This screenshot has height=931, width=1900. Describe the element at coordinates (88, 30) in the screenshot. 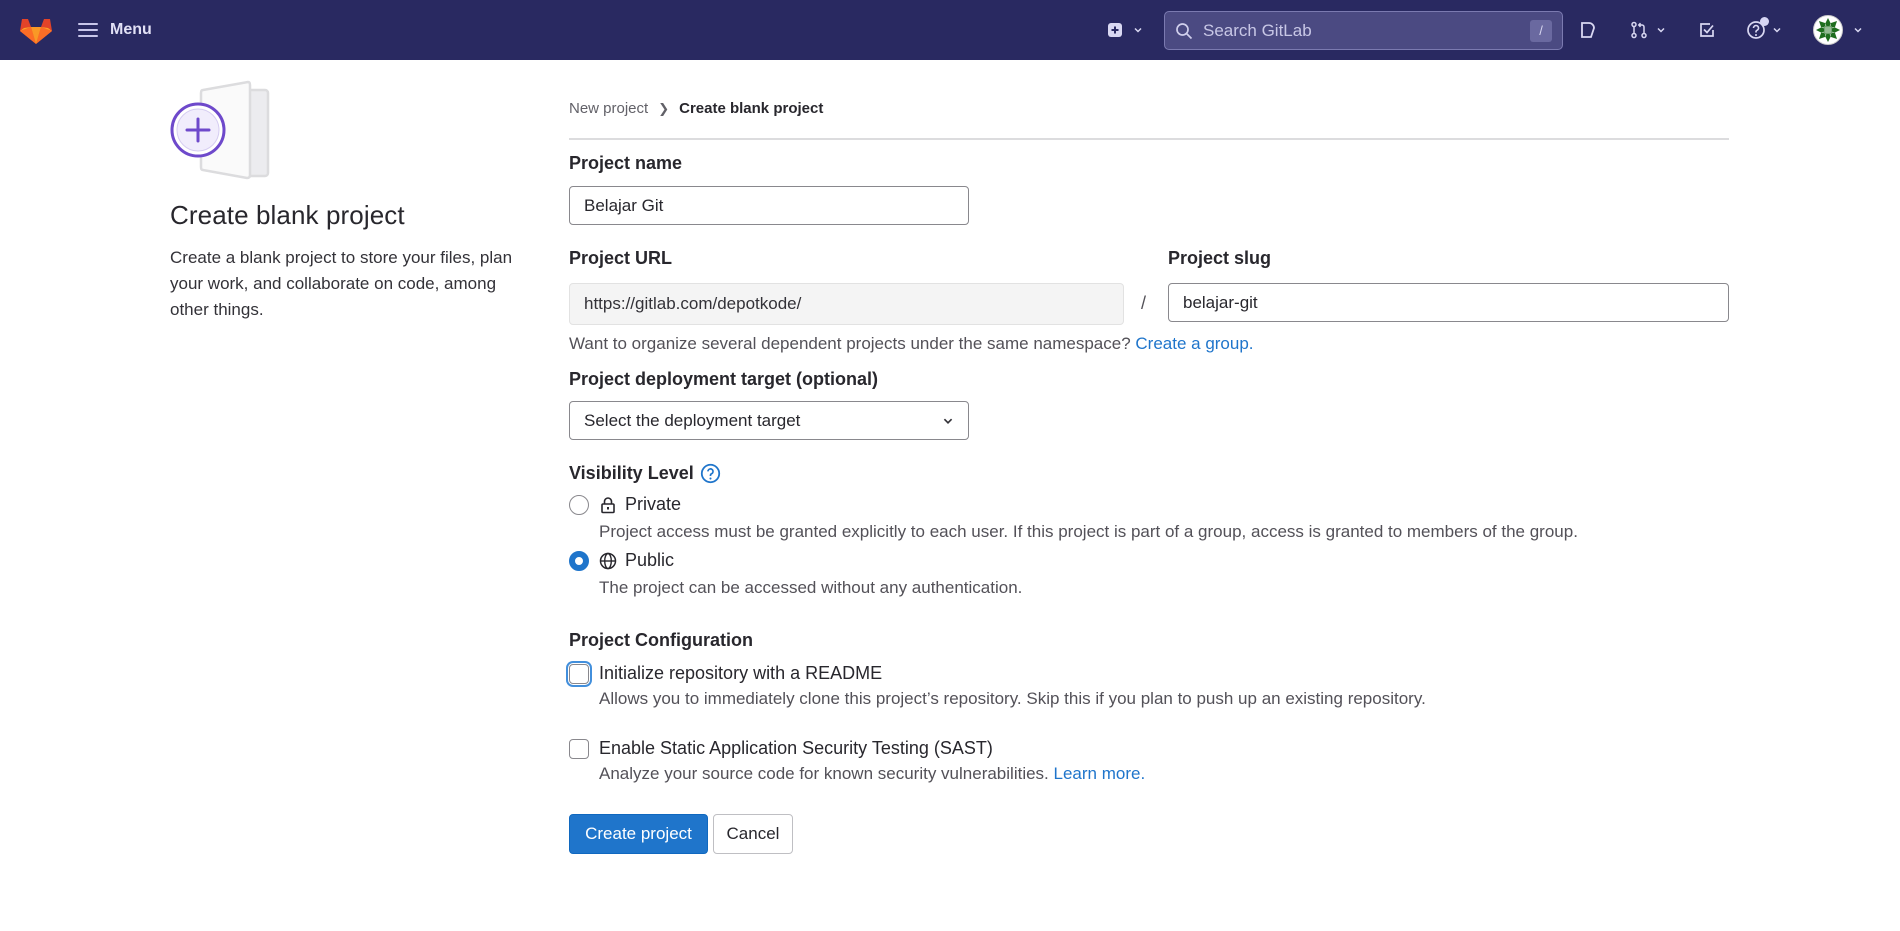

I see `hamburger-icon` at that location.